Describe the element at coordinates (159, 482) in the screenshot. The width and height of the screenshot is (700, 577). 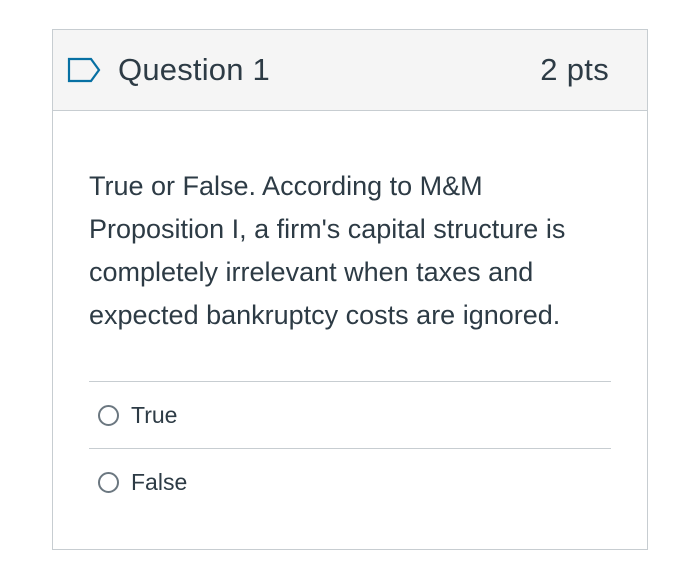
I see `answer-label: False` at that location.